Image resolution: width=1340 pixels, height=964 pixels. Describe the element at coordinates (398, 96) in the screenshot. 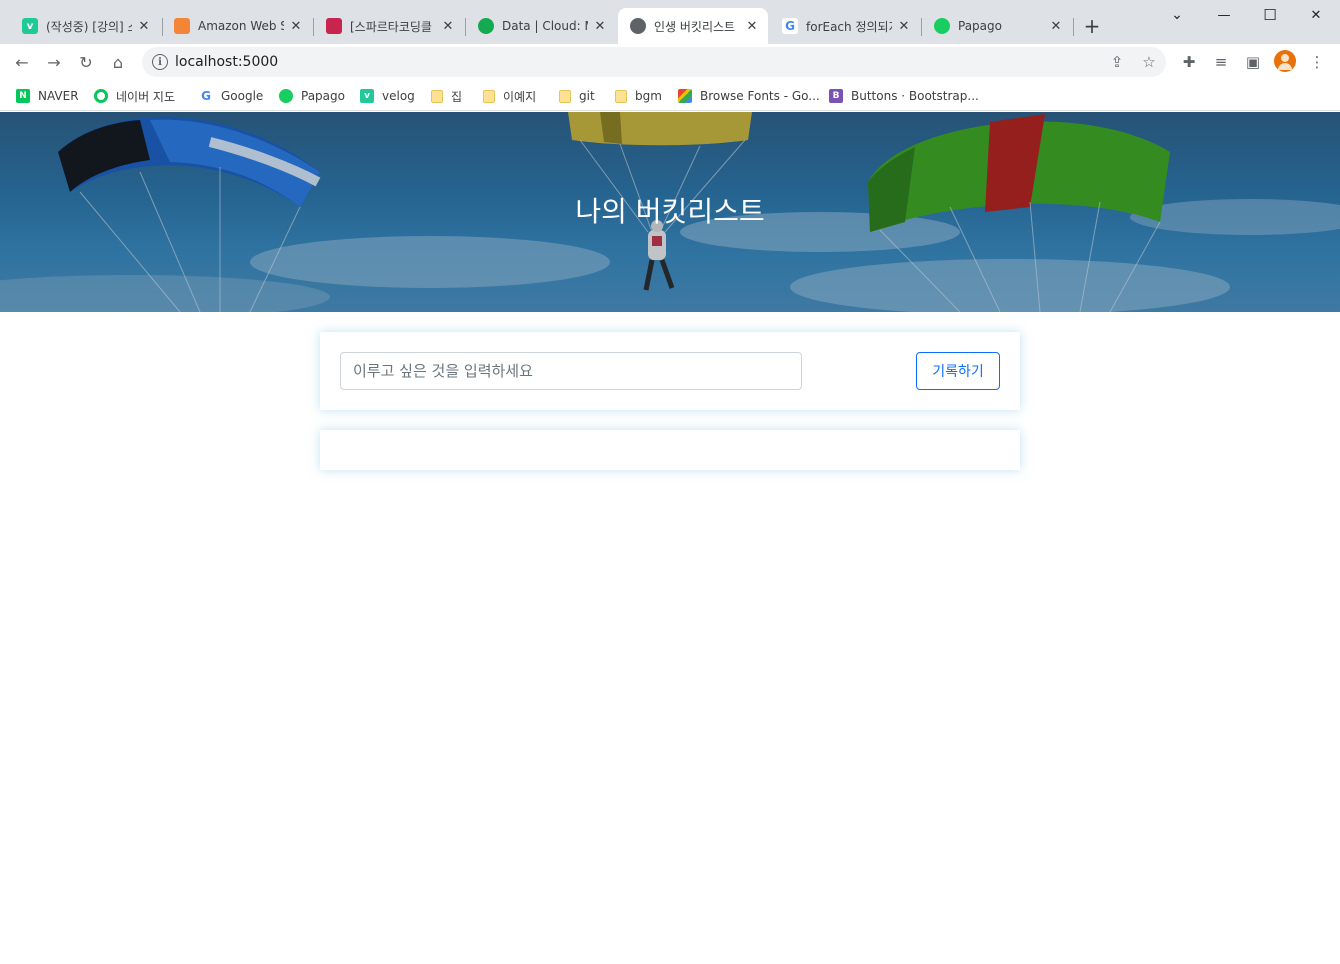

I see `bookmark-label: velog` at that location.